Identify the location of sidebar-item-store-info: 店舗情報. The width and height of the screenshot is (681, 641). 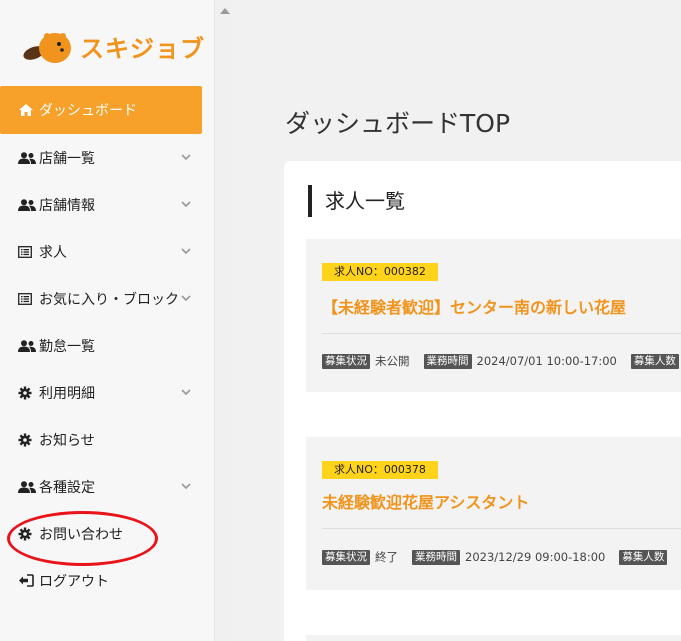
(107, 204).